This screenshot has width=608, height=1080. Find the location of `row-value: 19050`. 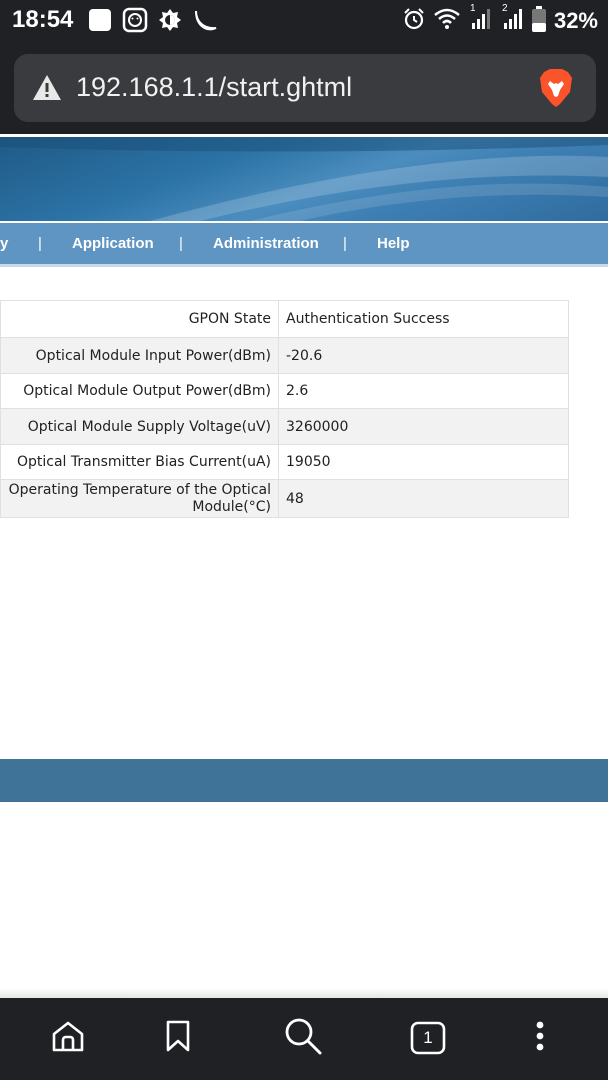

row-value: 19050 is located at coordinates (423, 462).